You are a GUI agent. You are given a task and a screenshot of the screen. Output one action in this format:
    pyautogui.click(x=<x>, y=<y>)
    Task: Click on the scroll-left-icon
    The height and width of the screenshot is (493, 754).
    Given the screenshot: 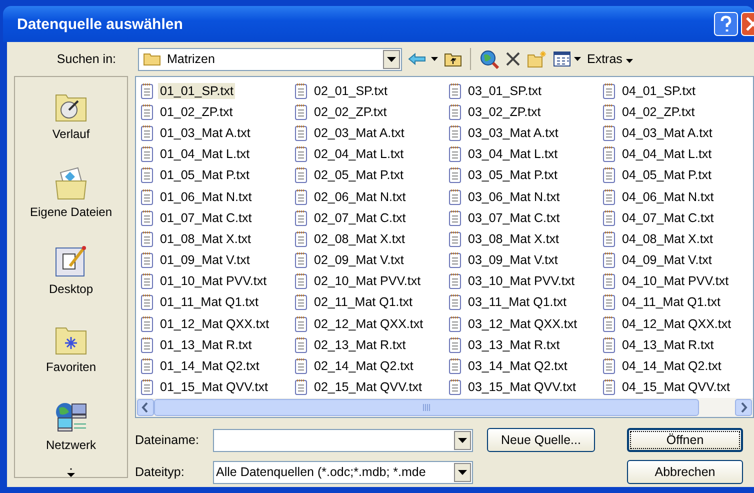 What is the action you would take?
    pyautogui.click(x=145, y=407)
    